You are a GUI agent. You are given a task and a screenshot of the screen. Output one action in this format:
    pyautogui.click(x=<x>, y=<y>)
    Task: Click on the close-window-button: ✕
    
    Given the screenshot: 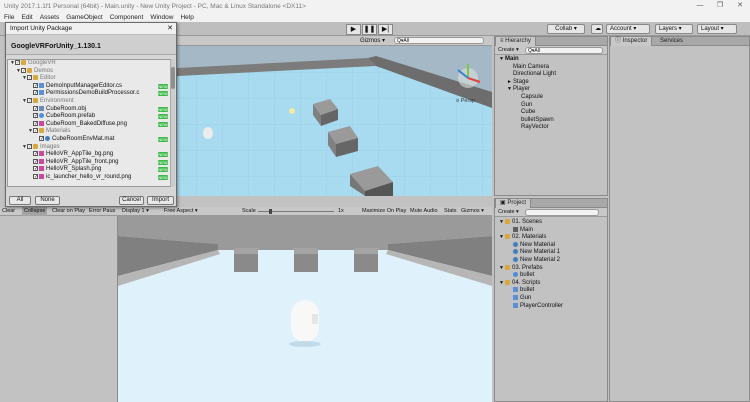 What is the action you would take?
    pyautogui.click(x=740, y=6)
    